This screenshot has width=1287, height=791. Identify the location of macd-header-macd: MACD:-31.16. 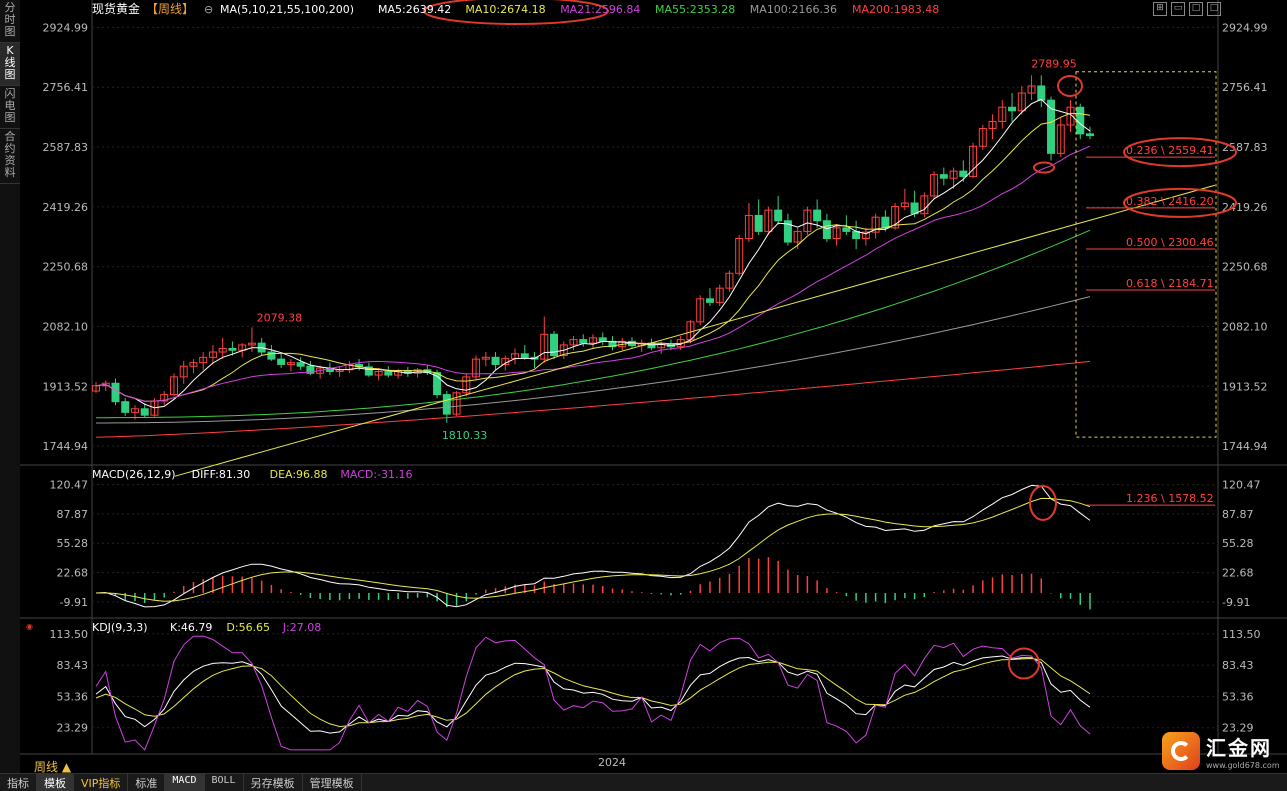
(376, 474).